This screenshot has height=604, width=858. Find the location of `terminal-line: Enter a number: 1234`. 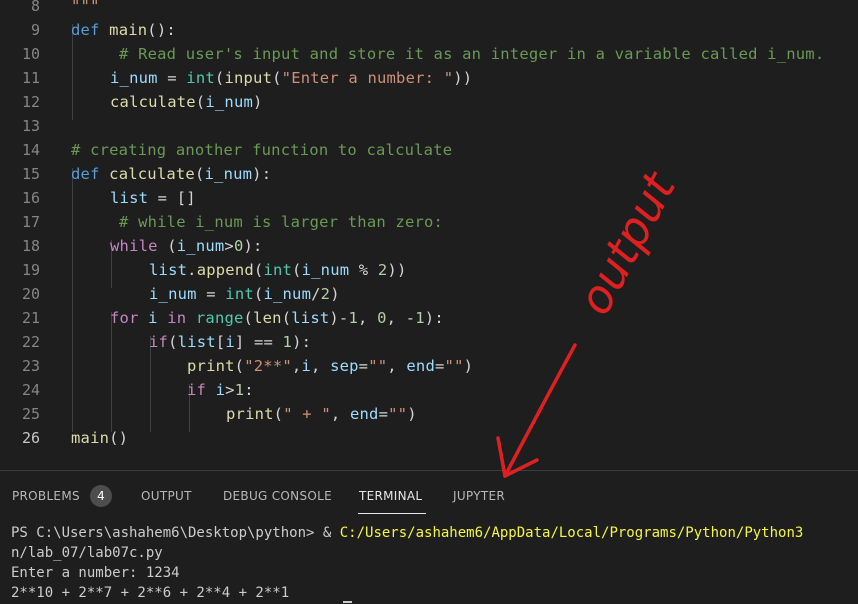

terminal-line: Enter a number: 1234 is located at coordinates (95, 573).